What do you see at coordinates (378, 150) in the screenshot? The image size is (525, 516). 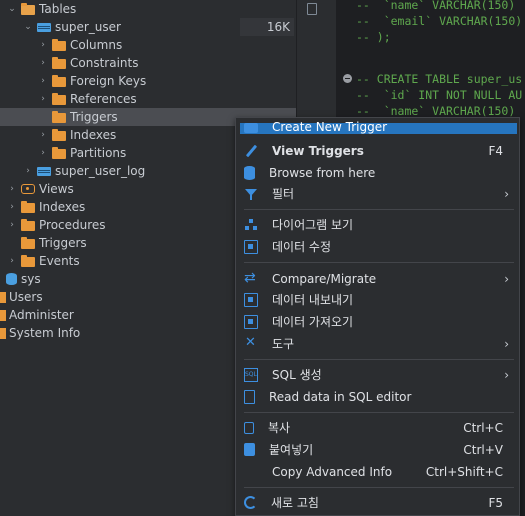 I see `menu-item-view-triggers: View Triggers F4` at bounding box center [378, 150].